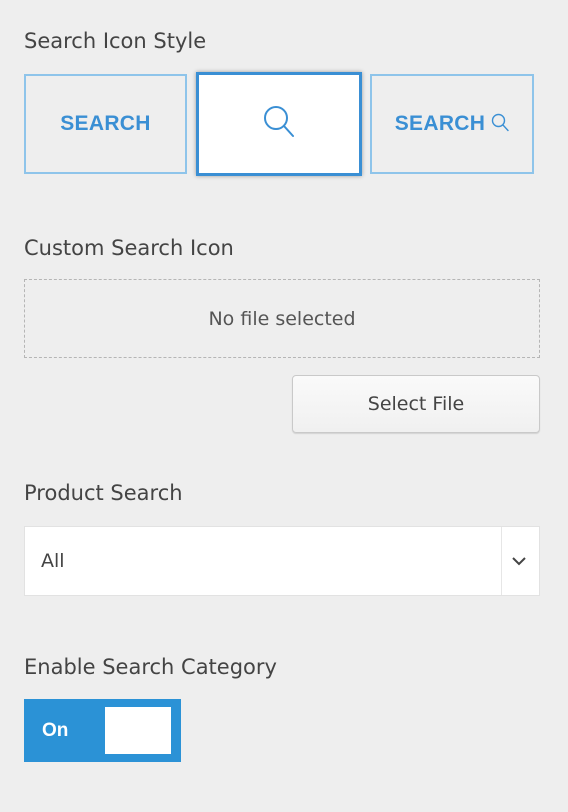 The image size is (568, 812). What do you see at coordinates (53, 561) in the screenshot?
I see `product-search-selected-value: All` at bounding box center [53, 561].